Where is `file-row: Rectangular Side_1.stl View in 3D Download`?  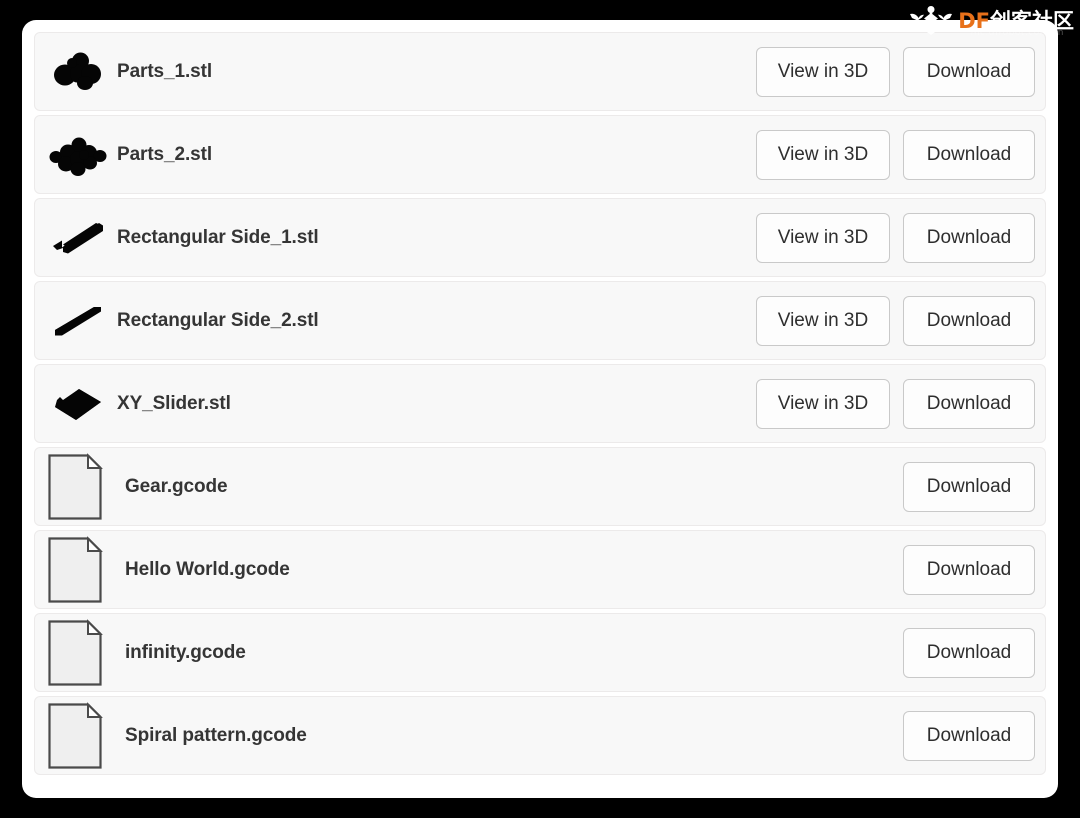 file-row: Rectangular Side_1.stl View in 3D Download is located at coordinates (540, 237).